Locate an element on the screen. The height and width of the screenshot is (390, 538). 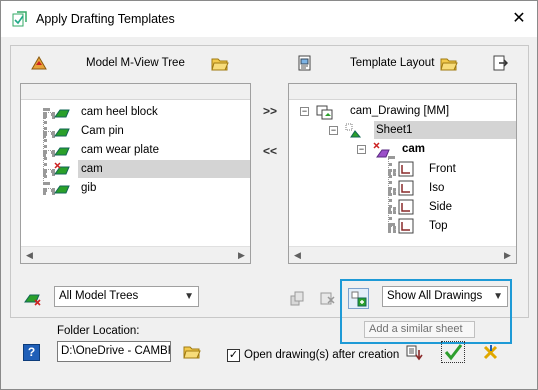
view-node-label: Top is located at coordinates (438, 226).